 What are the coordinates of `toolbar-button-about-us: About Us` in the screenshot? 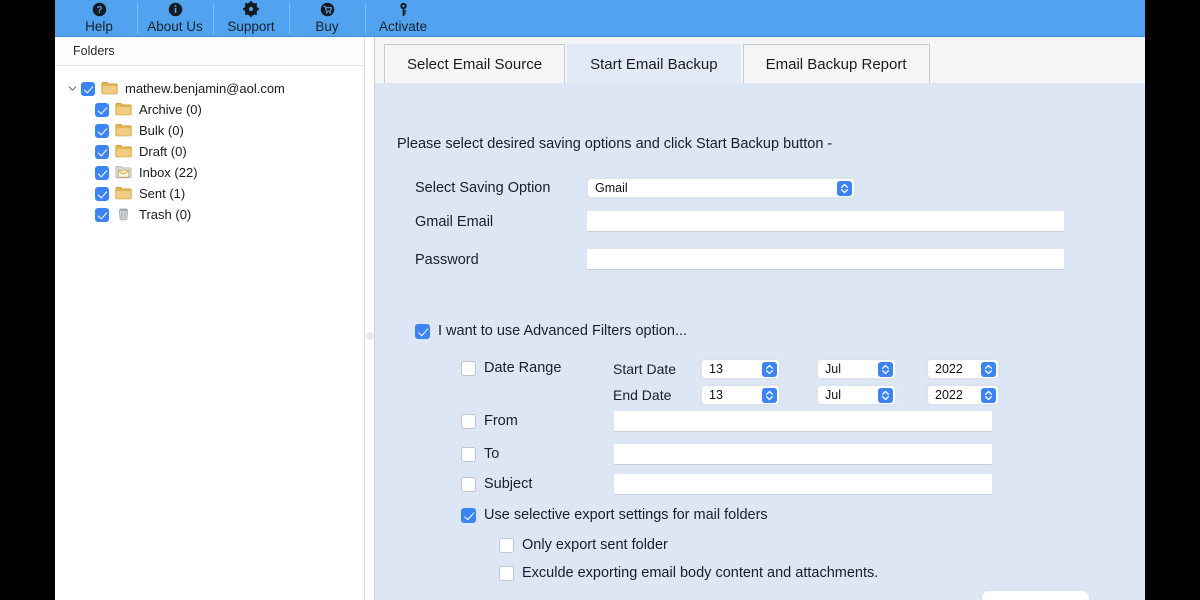 It's located at (175, 18).